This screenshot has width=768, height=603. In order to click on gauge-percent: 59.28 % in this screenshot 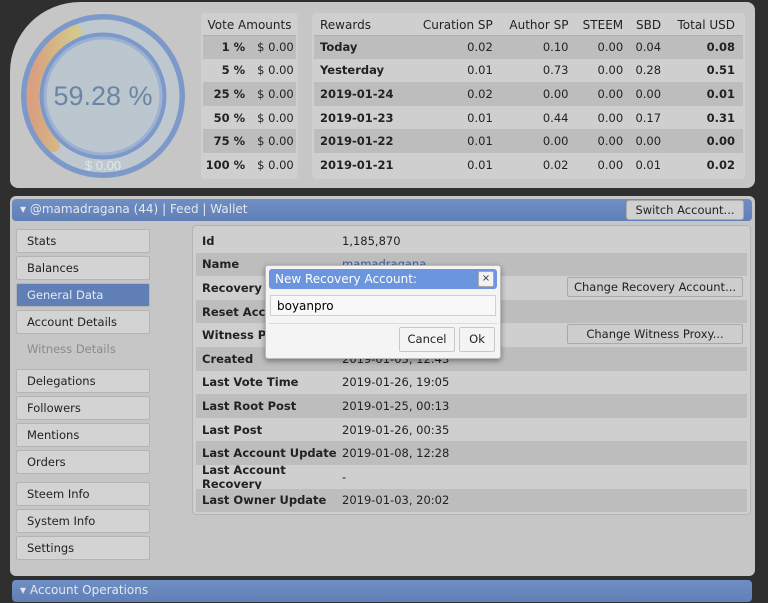, I will do `click(102, 96)`.